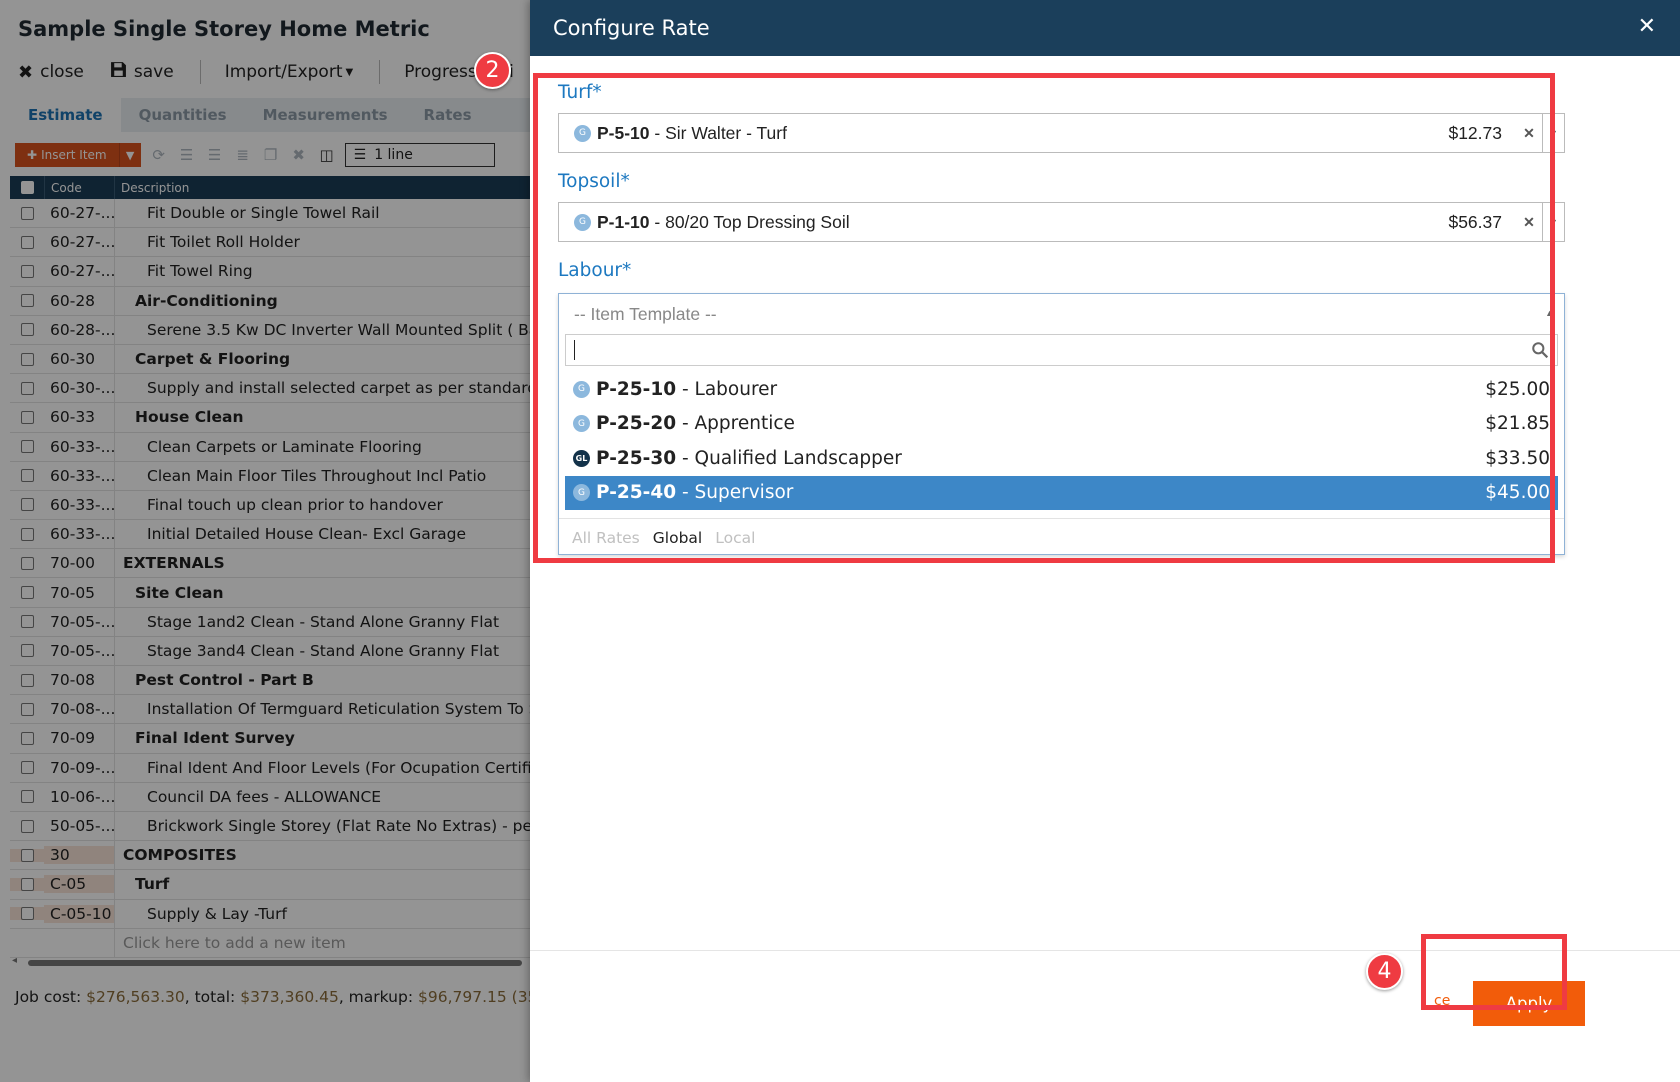 The image size is (1680, 1082). I want to click on dialog-title: Configure Rate, so click(631, 28).